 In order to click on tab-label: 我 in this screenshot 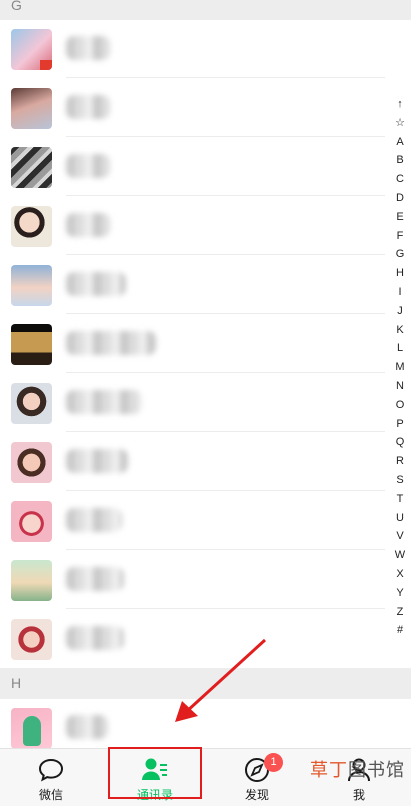, I will do `click(358, 795)`.